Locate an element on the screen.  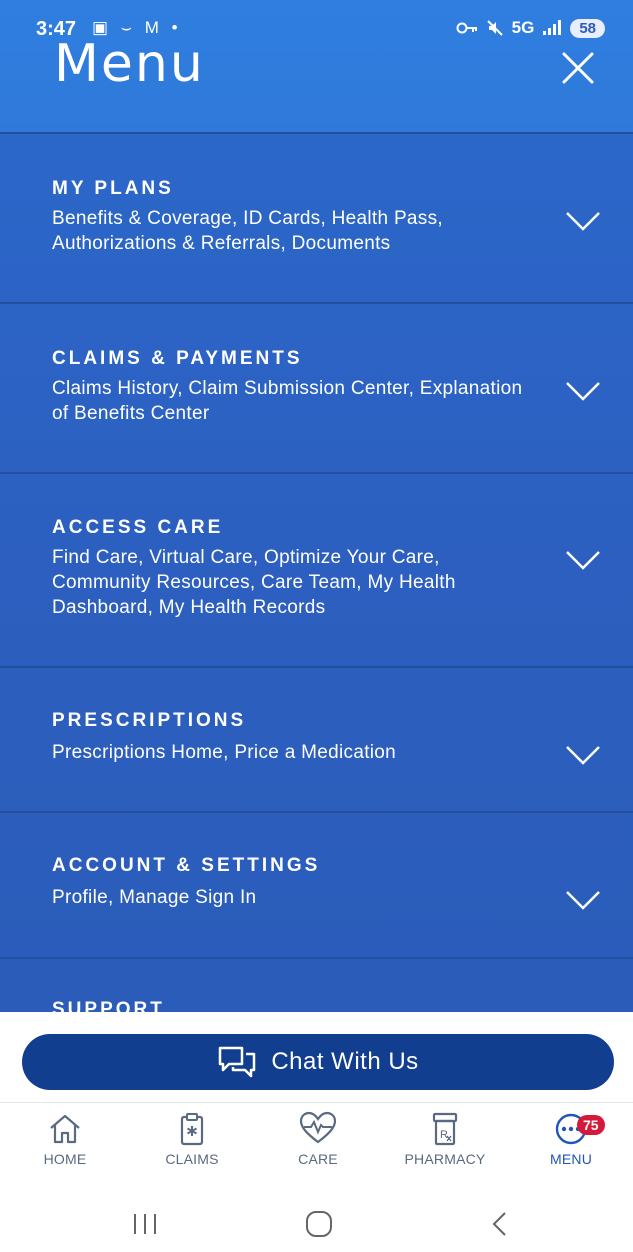
back-icon is located at coordinates (501, 1224).